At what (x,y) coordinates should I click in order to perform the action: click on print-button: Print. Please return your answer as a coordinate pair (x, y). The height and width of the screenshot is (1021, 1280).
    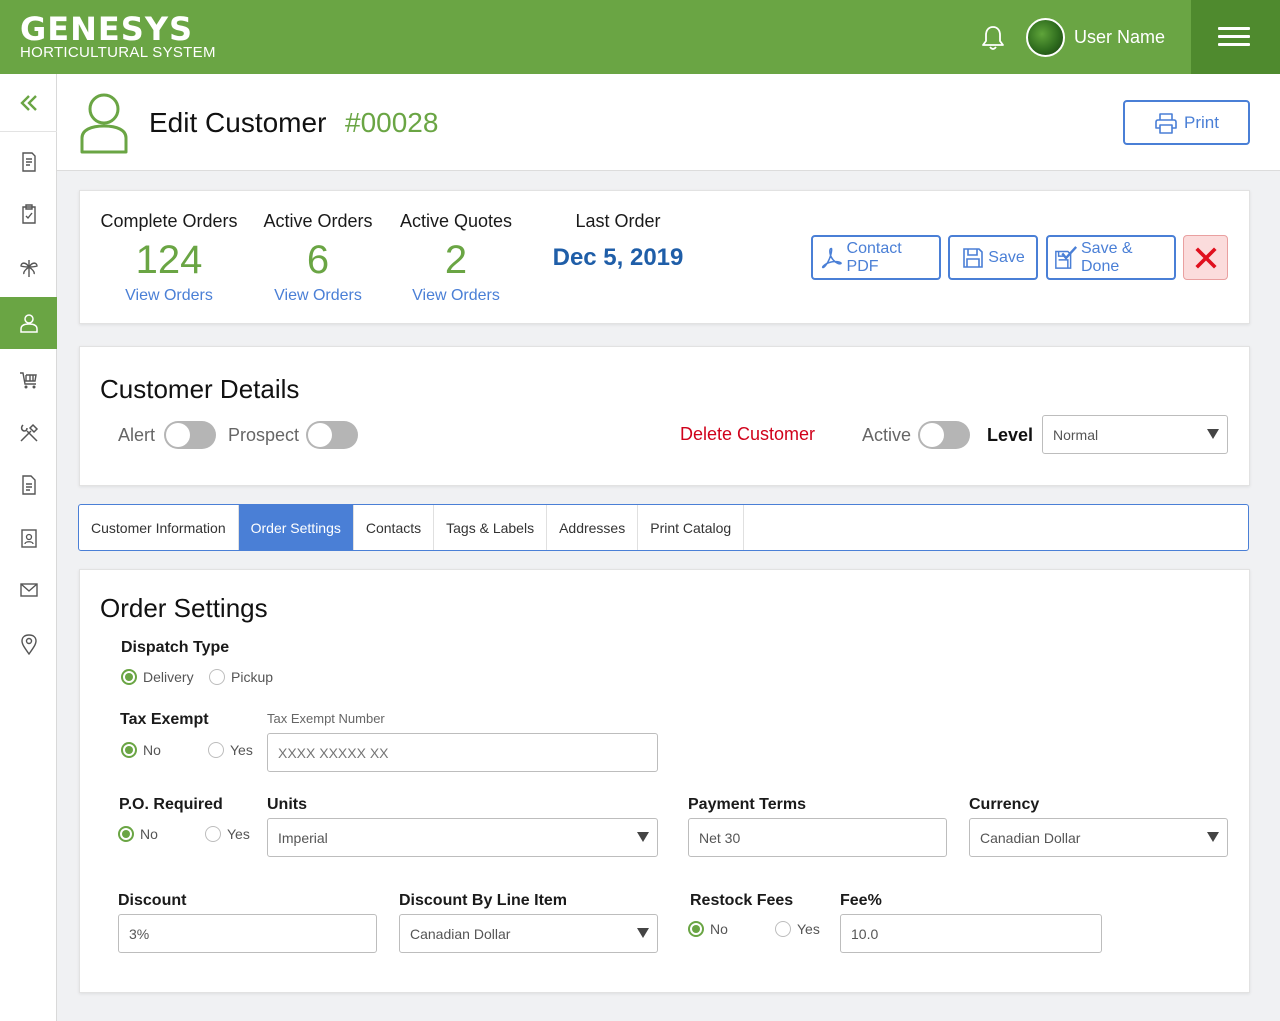
    Looking at the image, I should click on (1186, 122).